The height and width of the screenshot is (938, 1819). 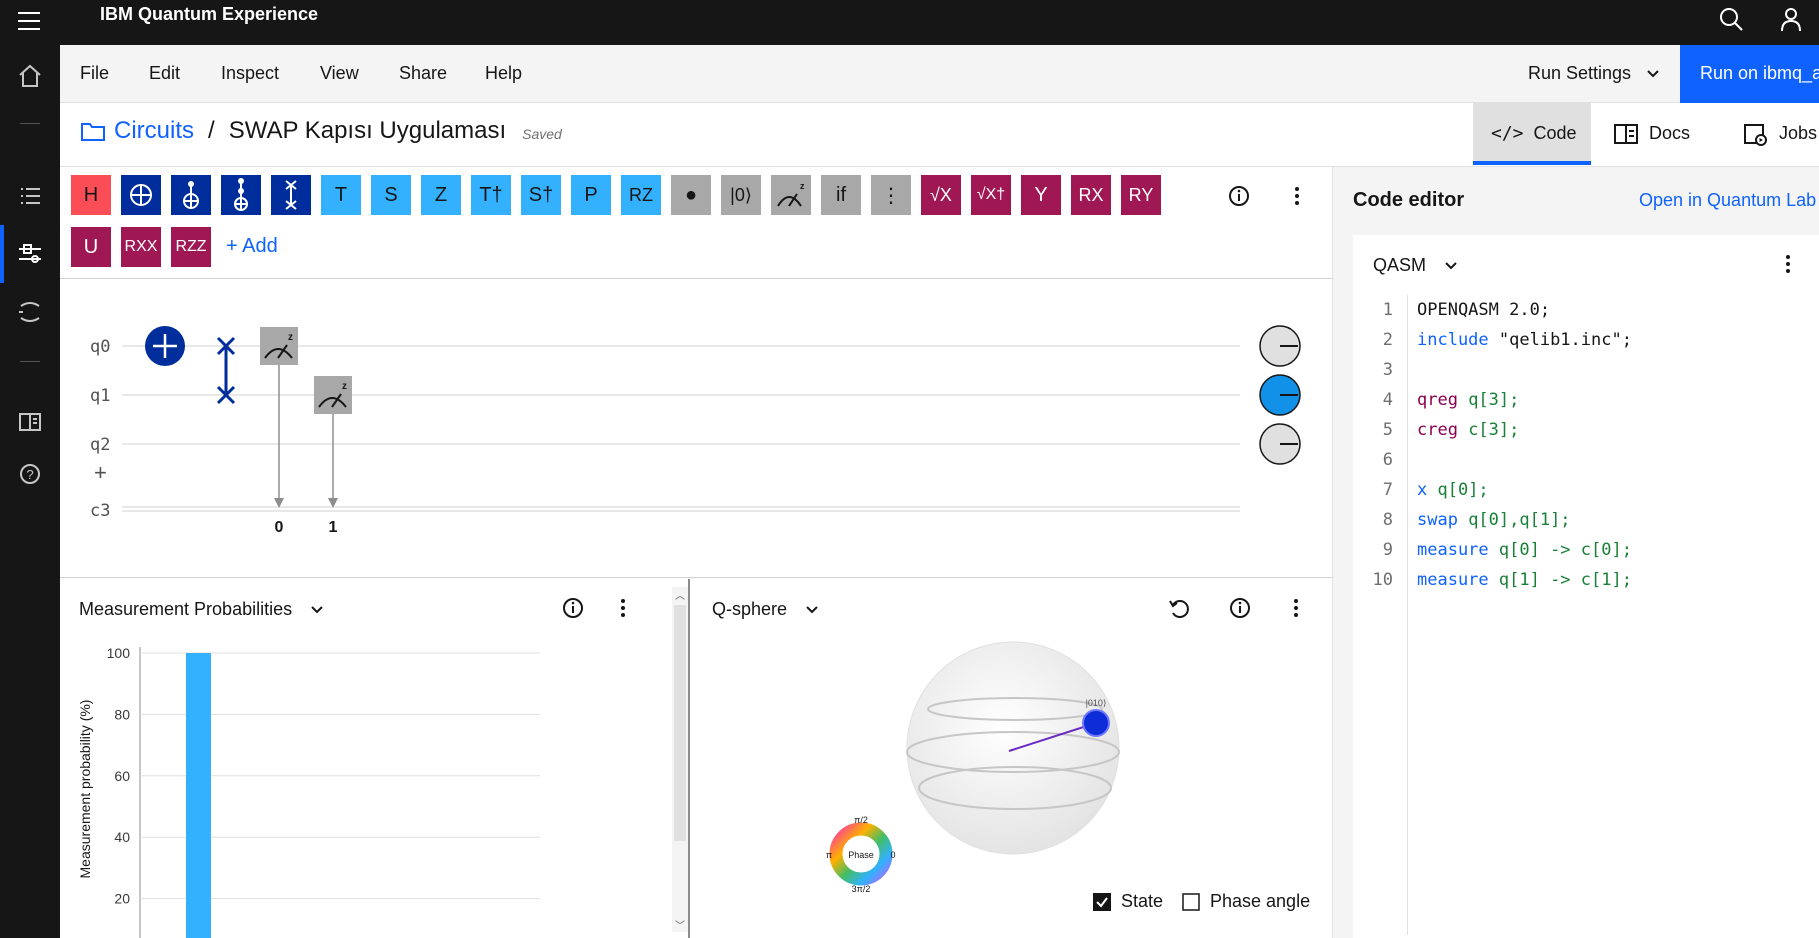 What do you see at coordinates (1586, 430) in the screenshot?
I see `code-line: 5 creg c[3];` at bounding box center [1586, 430].